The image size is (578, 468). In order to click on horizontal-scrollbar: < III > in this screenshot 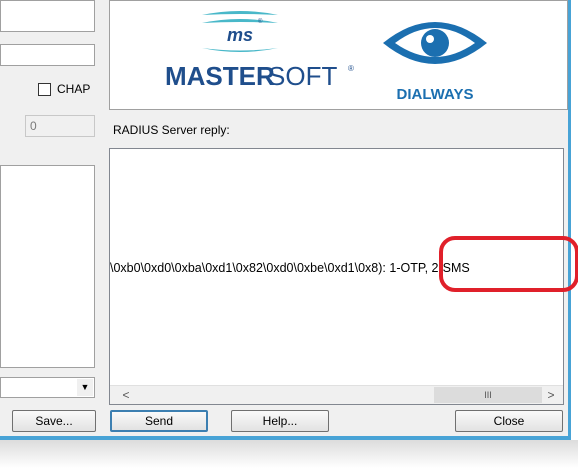, I will do `click(336, 394)`.